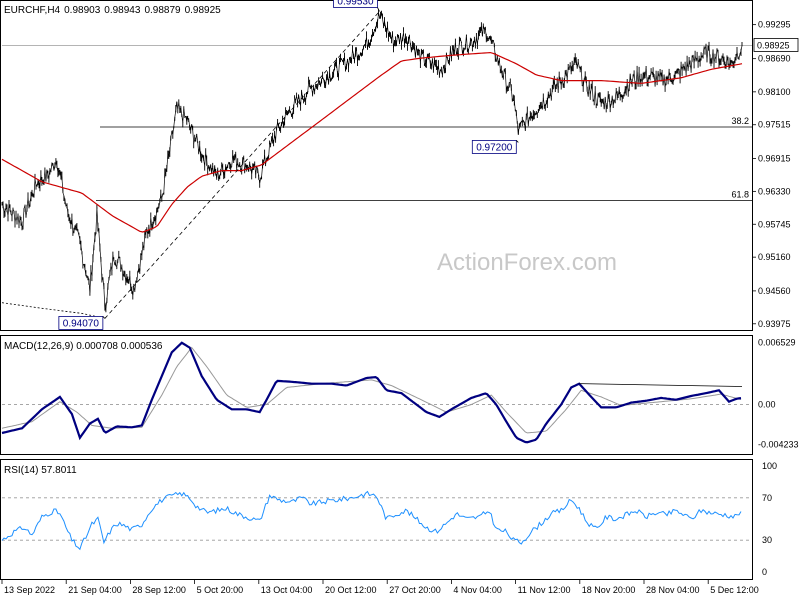 The height and width of the screenshot is (605, 800). What do you see at coordinates (767, 498) in the screenshot?
I see `rsi-tick-label: 70` at bounding box center [767, 498].